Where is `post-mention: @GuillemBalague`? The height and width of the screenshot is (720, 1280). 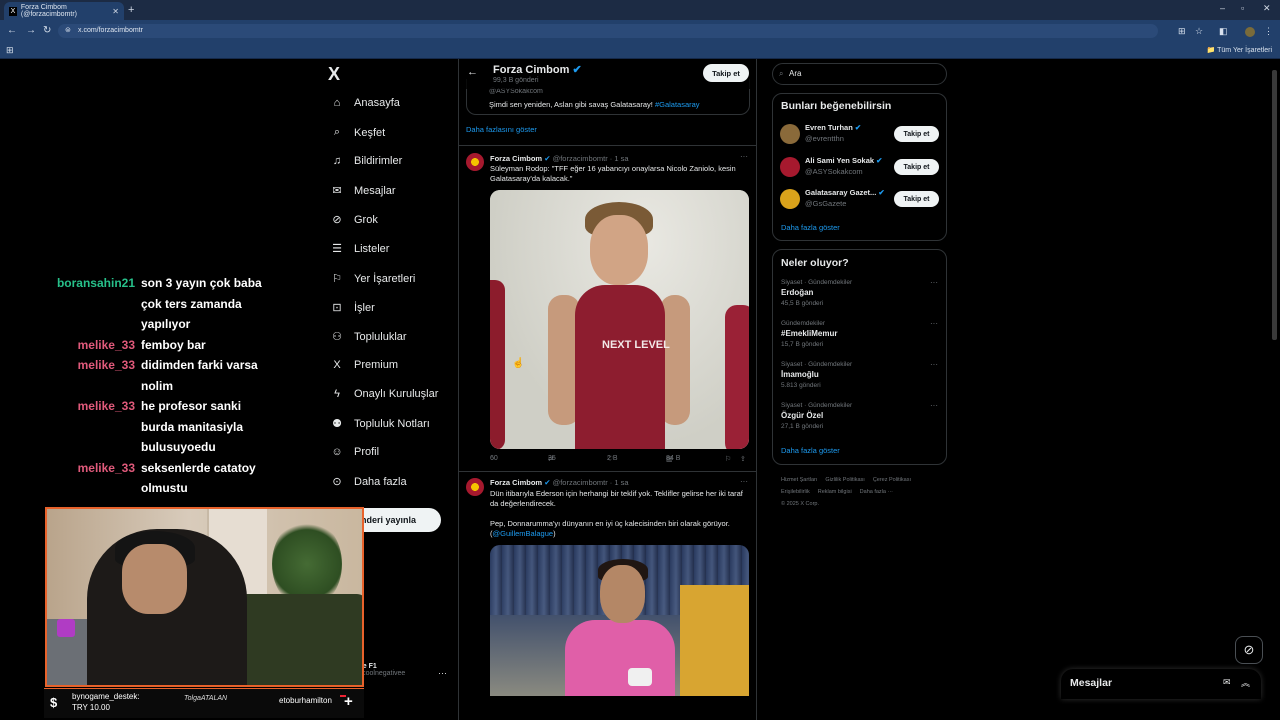 post-mention: @GuillemBalague is located at coordinates (523, 533).